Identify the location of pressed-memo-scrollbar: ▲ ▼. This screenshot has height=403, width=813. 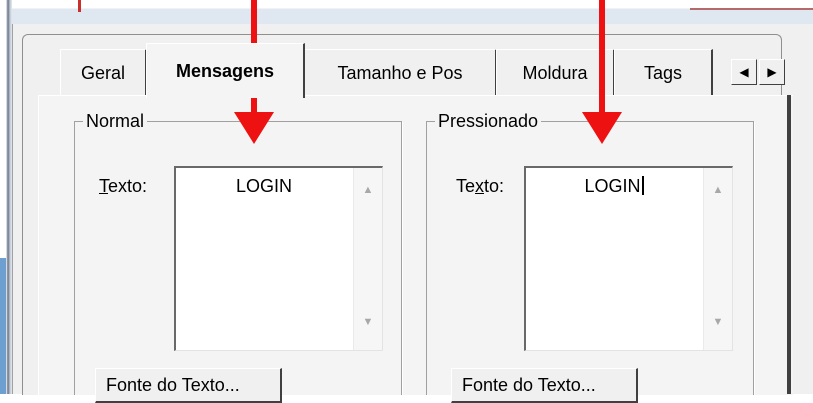
(717, 259).